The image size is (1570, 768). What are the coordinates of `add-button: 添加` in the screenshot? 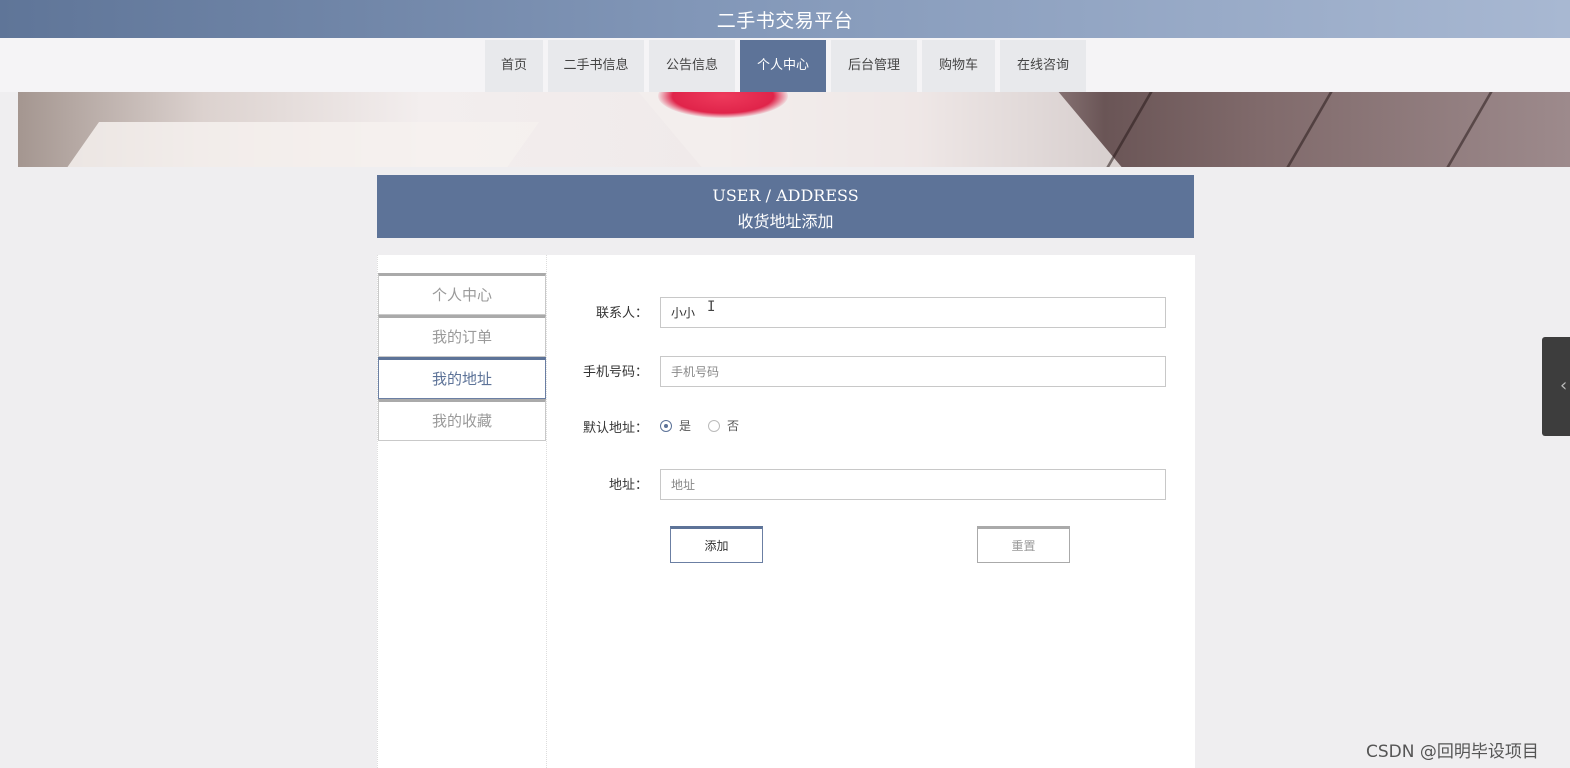 It's located at (716, 544).